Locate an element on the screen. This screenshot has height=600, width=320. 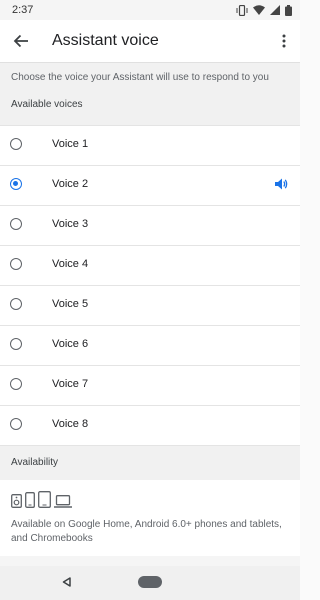
arrow-back-icon is located at coordinates (20, 41).